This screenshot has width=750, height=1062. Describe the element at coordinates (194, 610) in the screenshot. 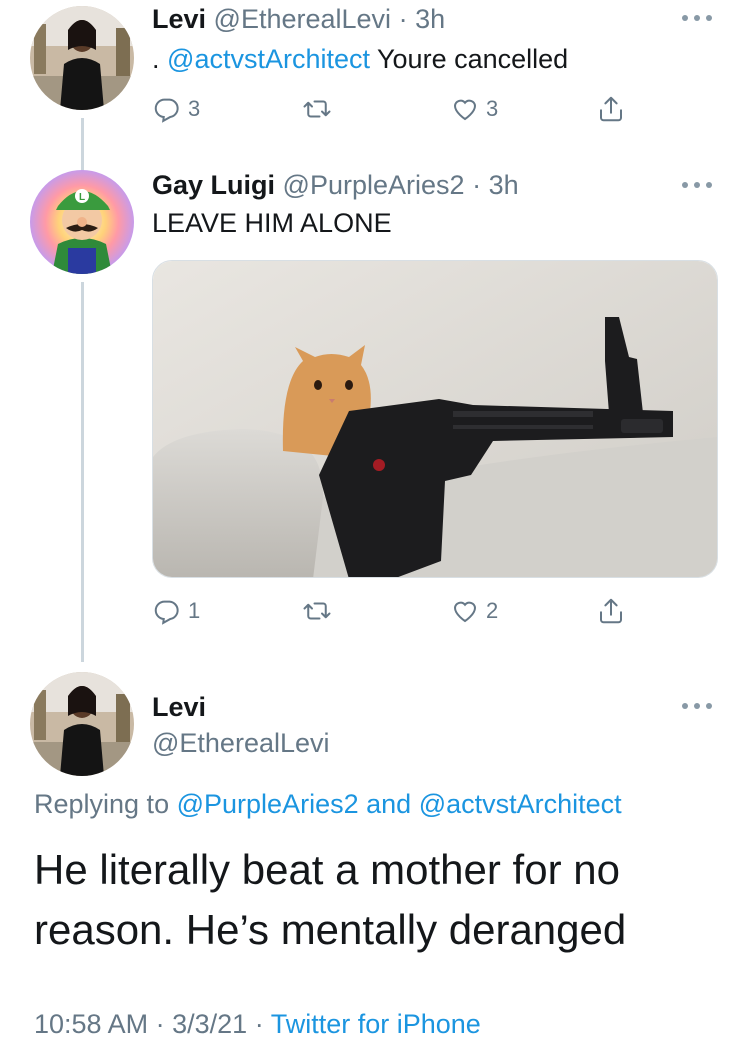

I see `reply-count: 1` at that location.